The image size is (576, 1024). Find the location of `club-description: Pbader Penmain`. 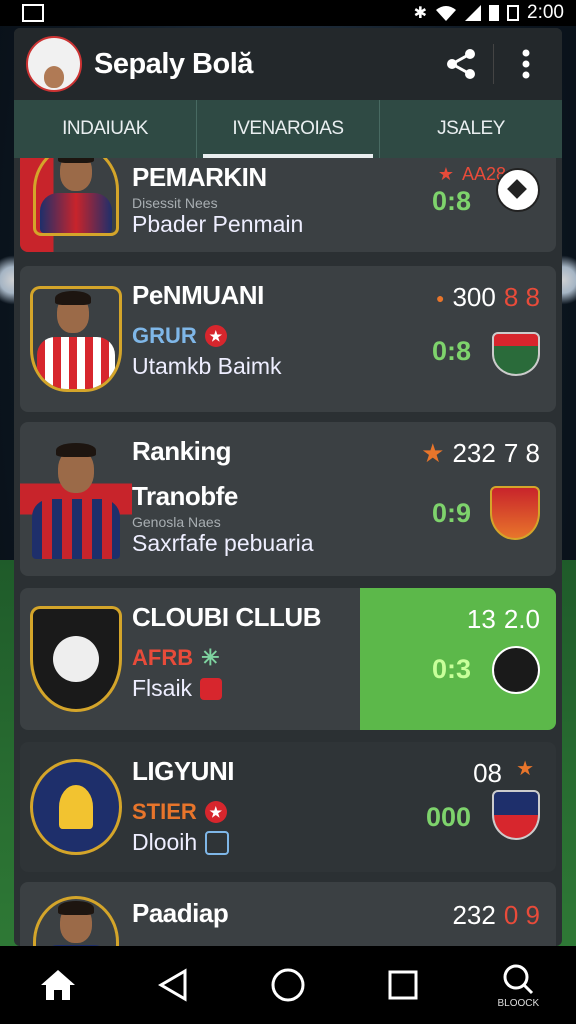

club-description: Pbader Penmain is located at coordinates (218, 224).